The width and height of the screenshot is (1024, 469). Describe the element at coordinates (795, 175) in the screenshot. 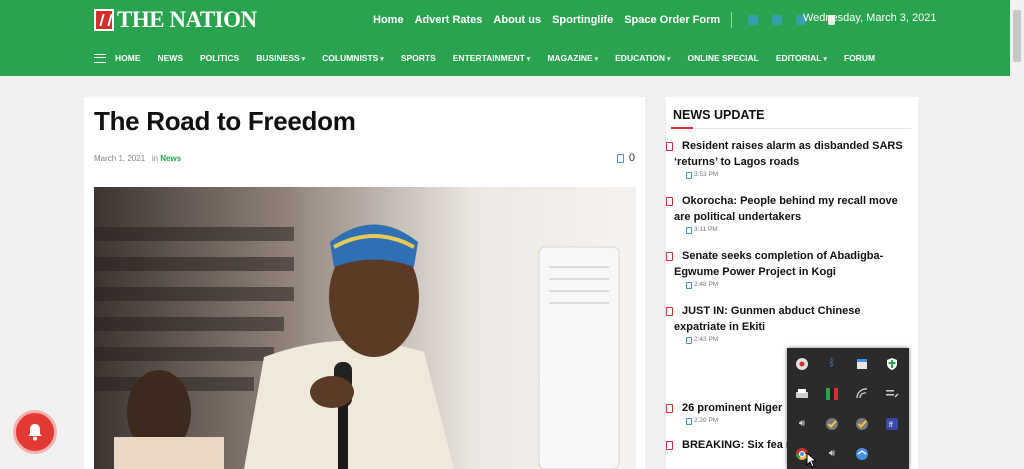

I see `news-time: 3:53 PM` at that location.